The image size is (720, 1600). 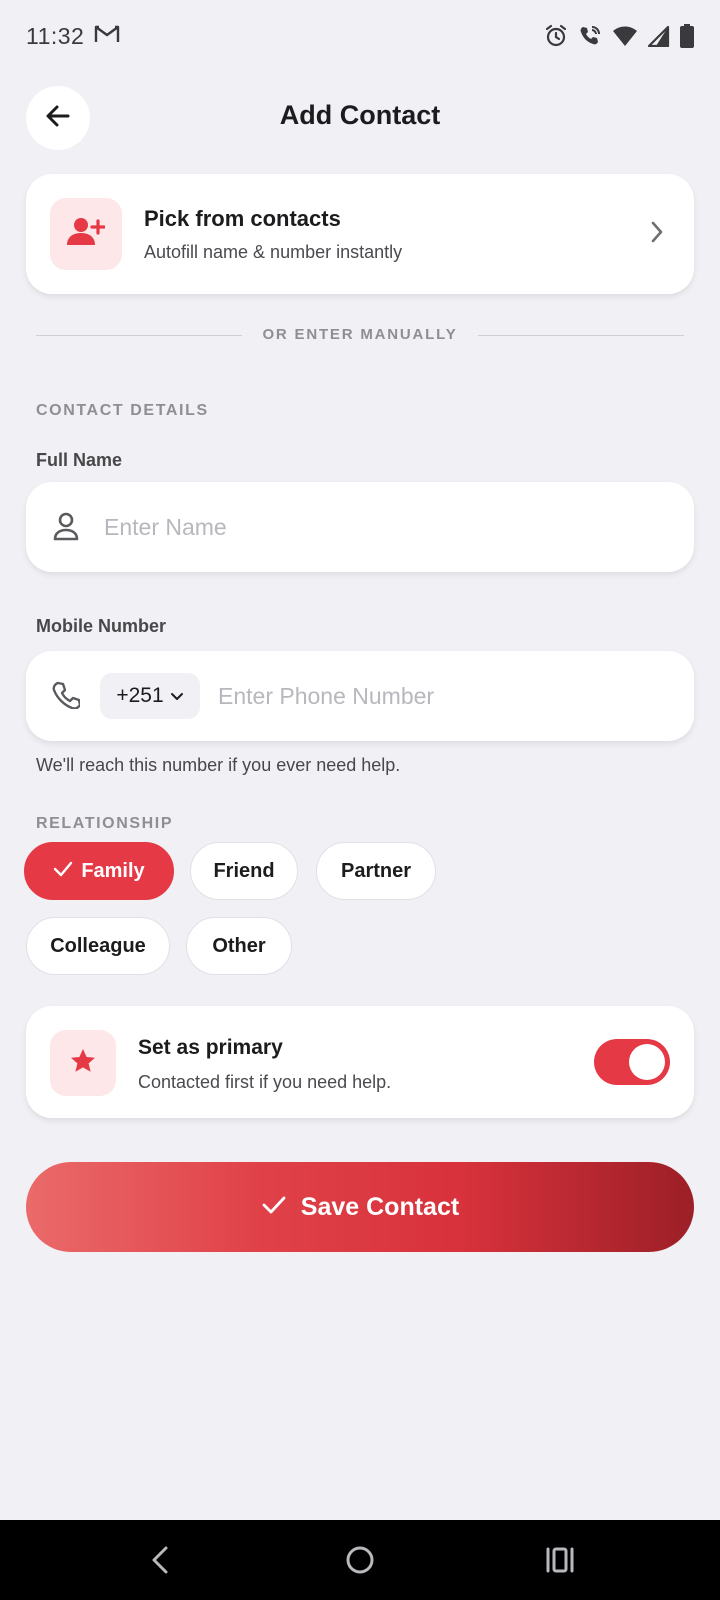 I want to click on relationship-chip-family: Family, so click(x=99, y=871).